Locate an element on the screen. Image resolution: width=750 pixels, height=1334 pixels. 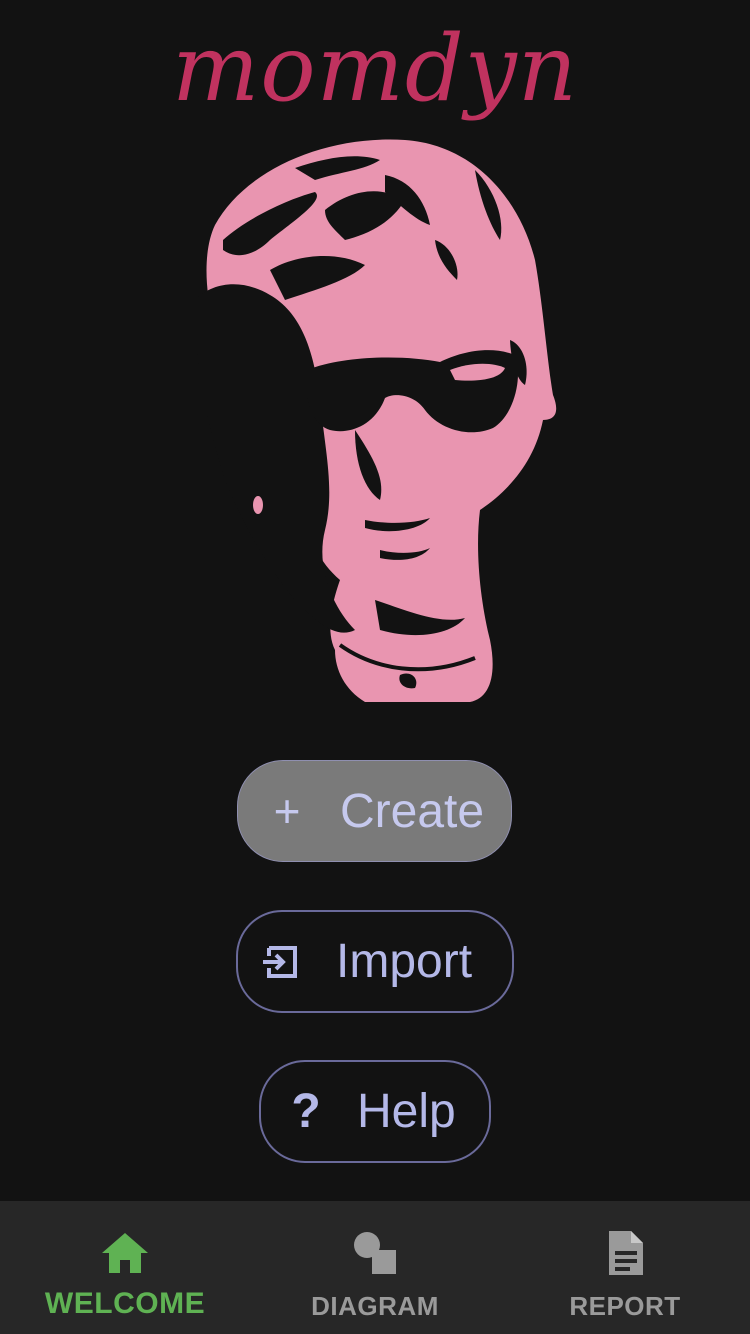
create-button: + Create is located at coordinates (374, 811).